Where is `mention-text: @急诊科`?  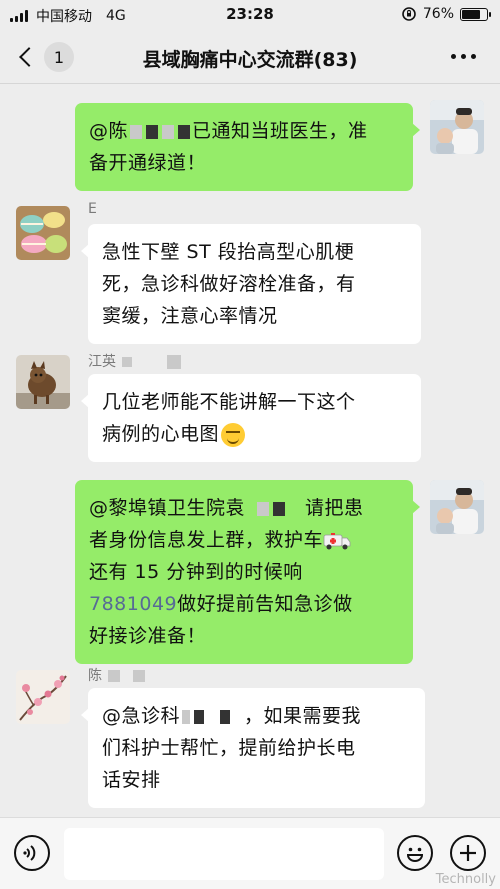
mention-text: @急诊科 is located at coordinates (141, 716).